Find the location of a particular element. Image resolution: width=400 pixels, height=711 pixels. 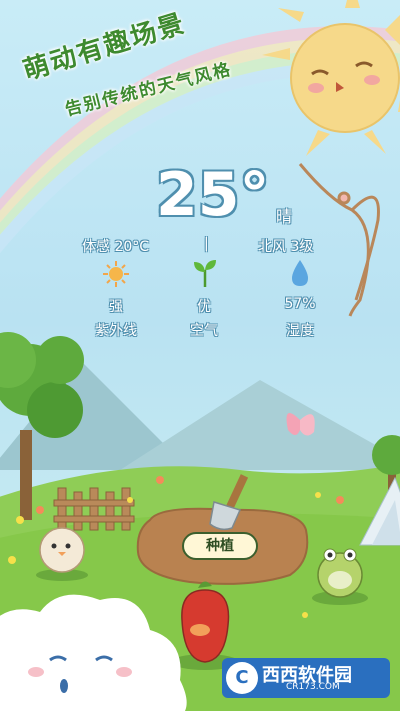

water-drop-icon is located at coordinates (300, 273).